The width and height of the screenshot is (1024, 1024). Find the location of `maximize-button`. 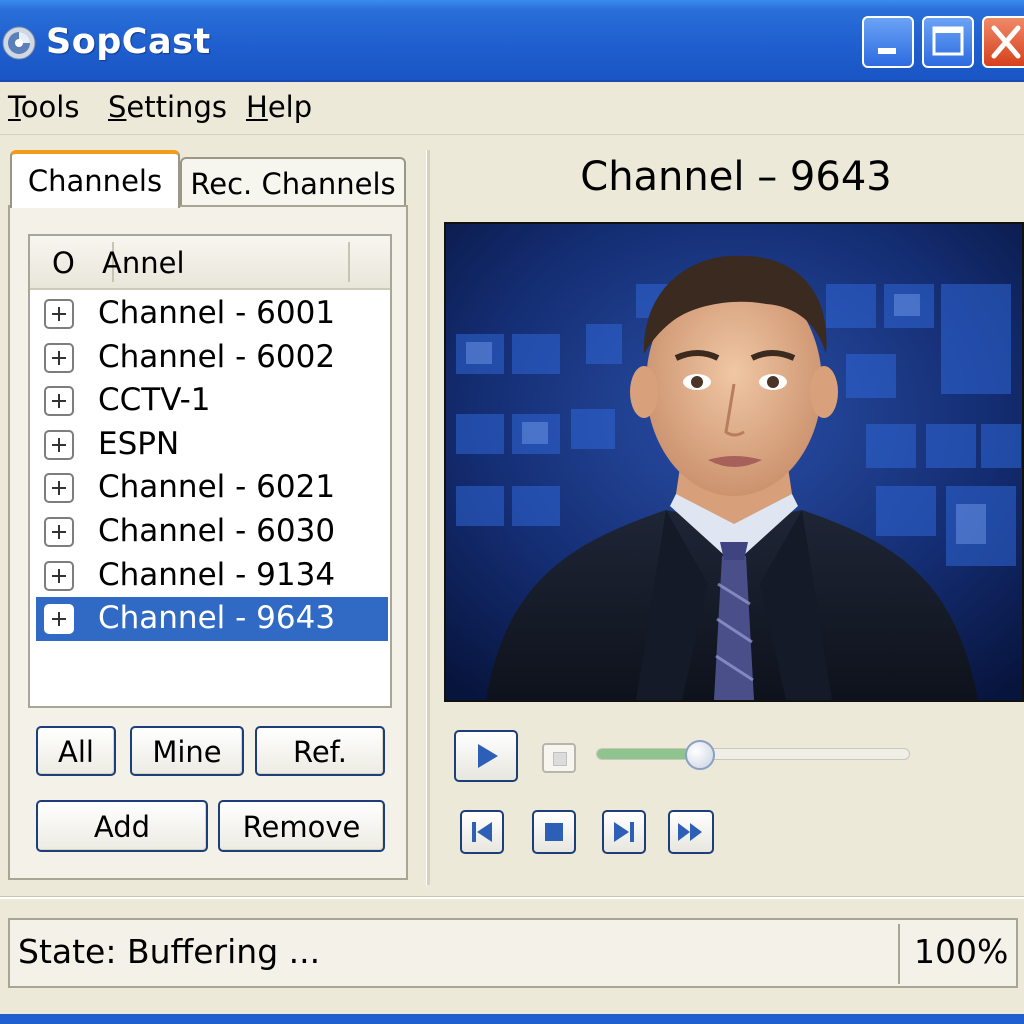

maximize-button is located at coordinates (948, 42).